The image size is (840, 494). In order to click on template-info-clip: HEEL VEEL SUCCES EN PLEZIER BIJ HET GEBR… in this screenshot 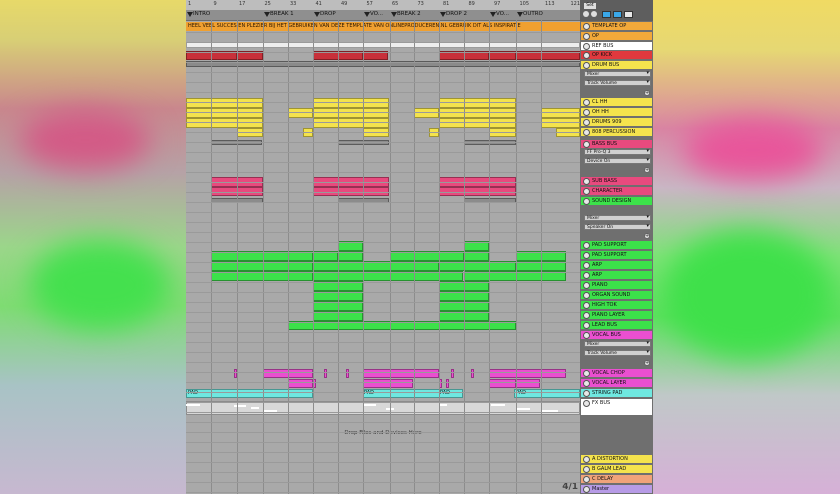, I will do `click(383, 26)`.